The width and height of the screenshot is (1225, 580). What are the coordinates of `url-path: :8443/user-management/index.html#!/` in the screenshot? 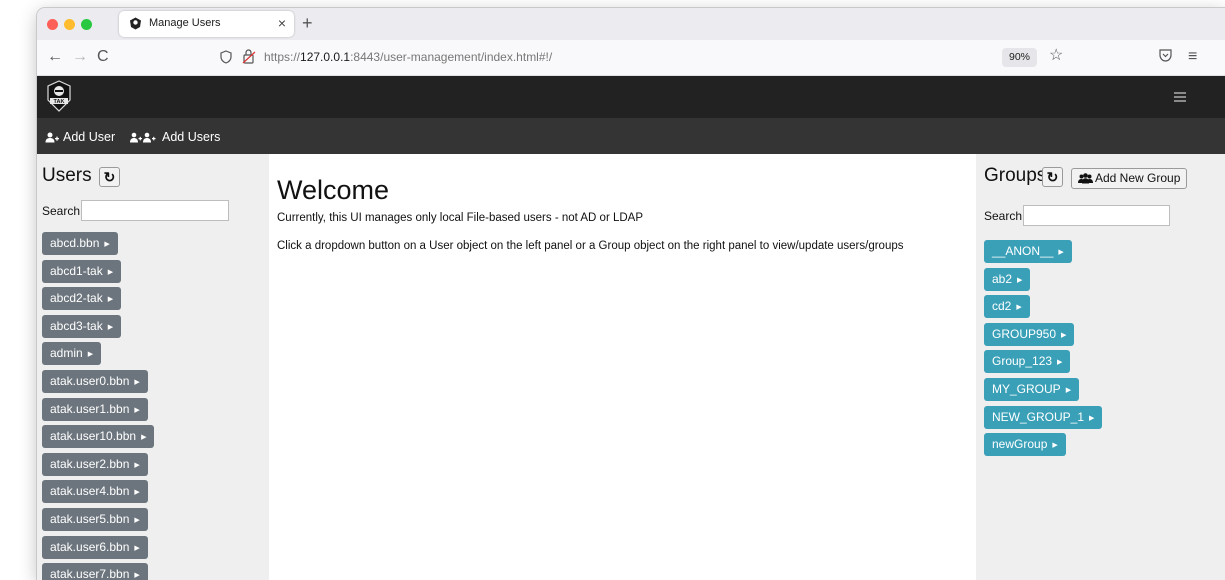 It's located at (451, 57).